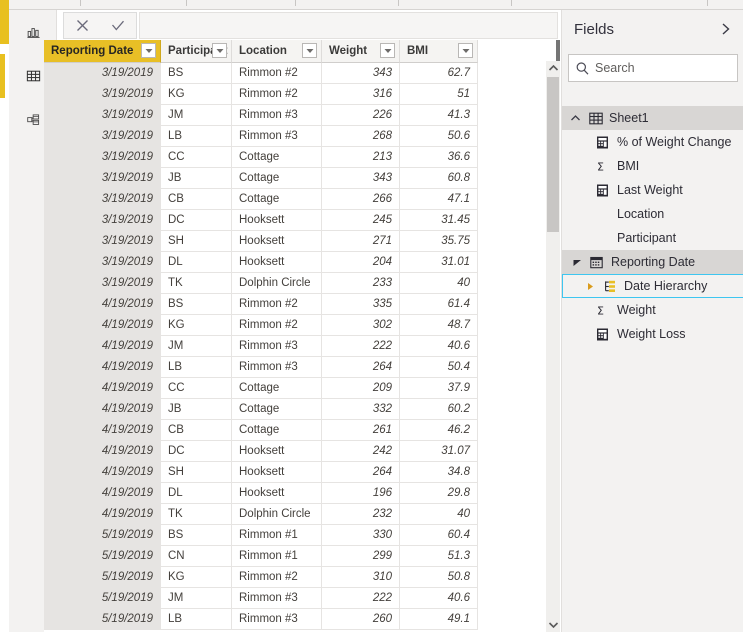  What do you see at coordinates (439, 451) in the screenshot?
I see `cell-bmi: 31.07` at bounding box center [439, 451].